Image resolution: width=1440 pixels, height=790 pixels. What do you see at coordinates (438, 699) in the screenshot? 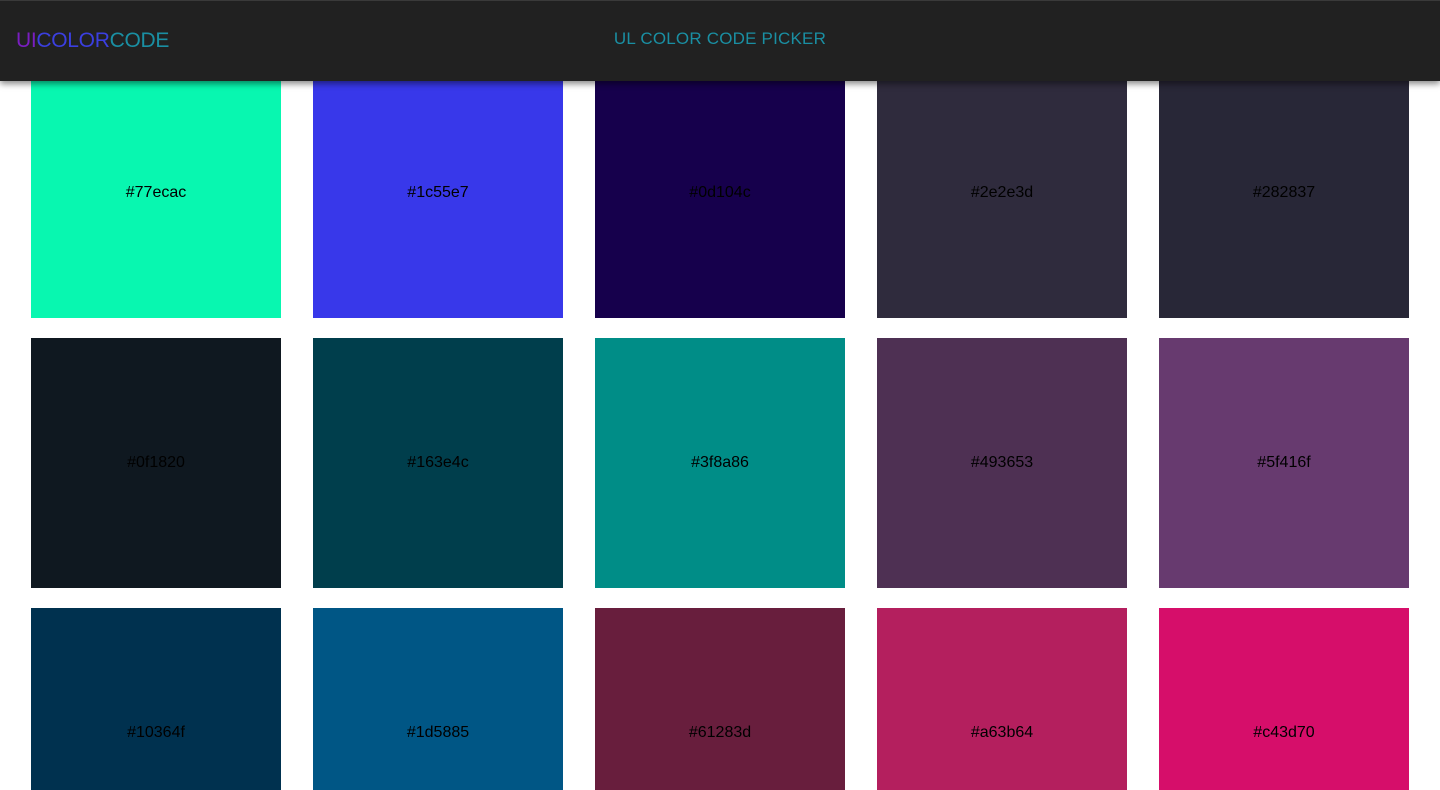
I see `color-swatch: #1d5885` at bounding box center [438, 699].